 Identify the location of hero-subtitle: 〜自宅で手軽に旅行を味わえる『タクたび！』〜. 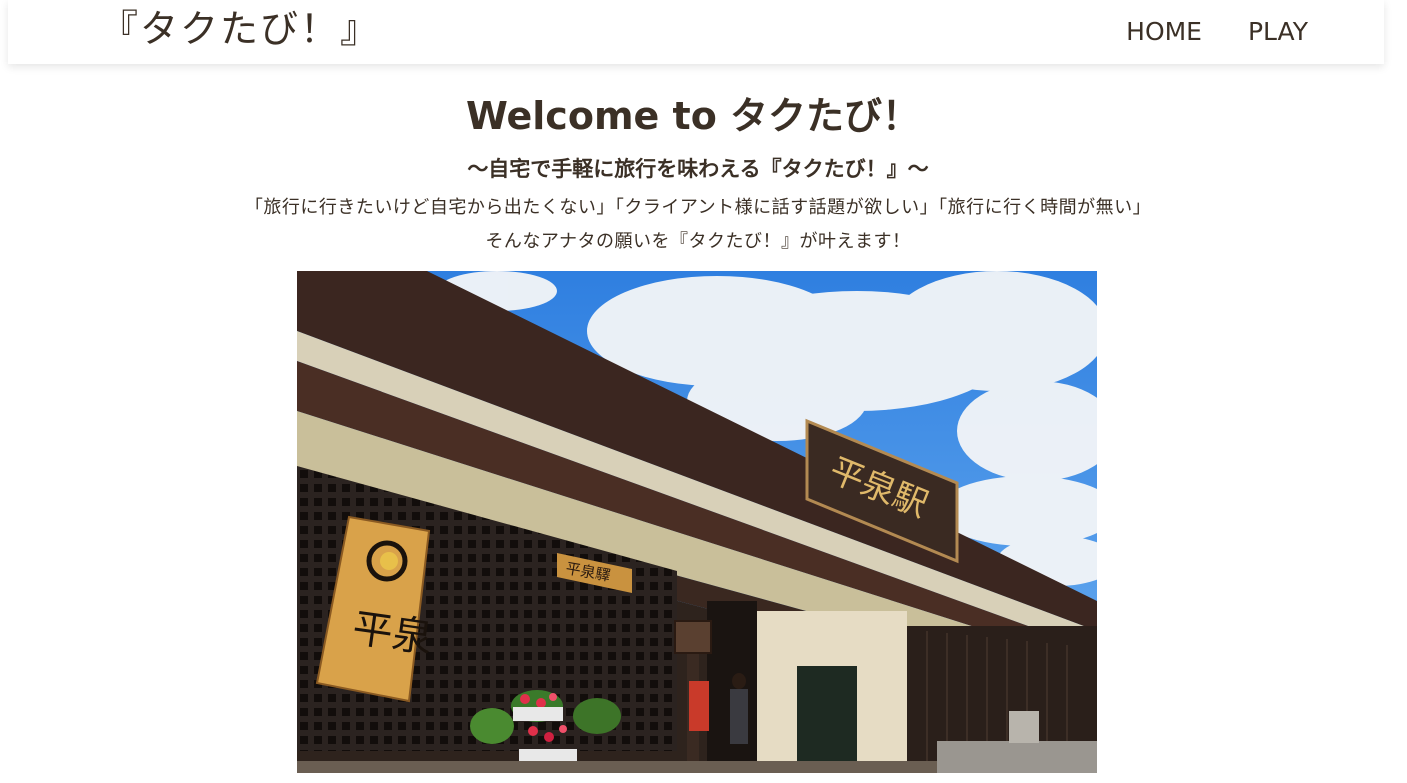
(698, 169).